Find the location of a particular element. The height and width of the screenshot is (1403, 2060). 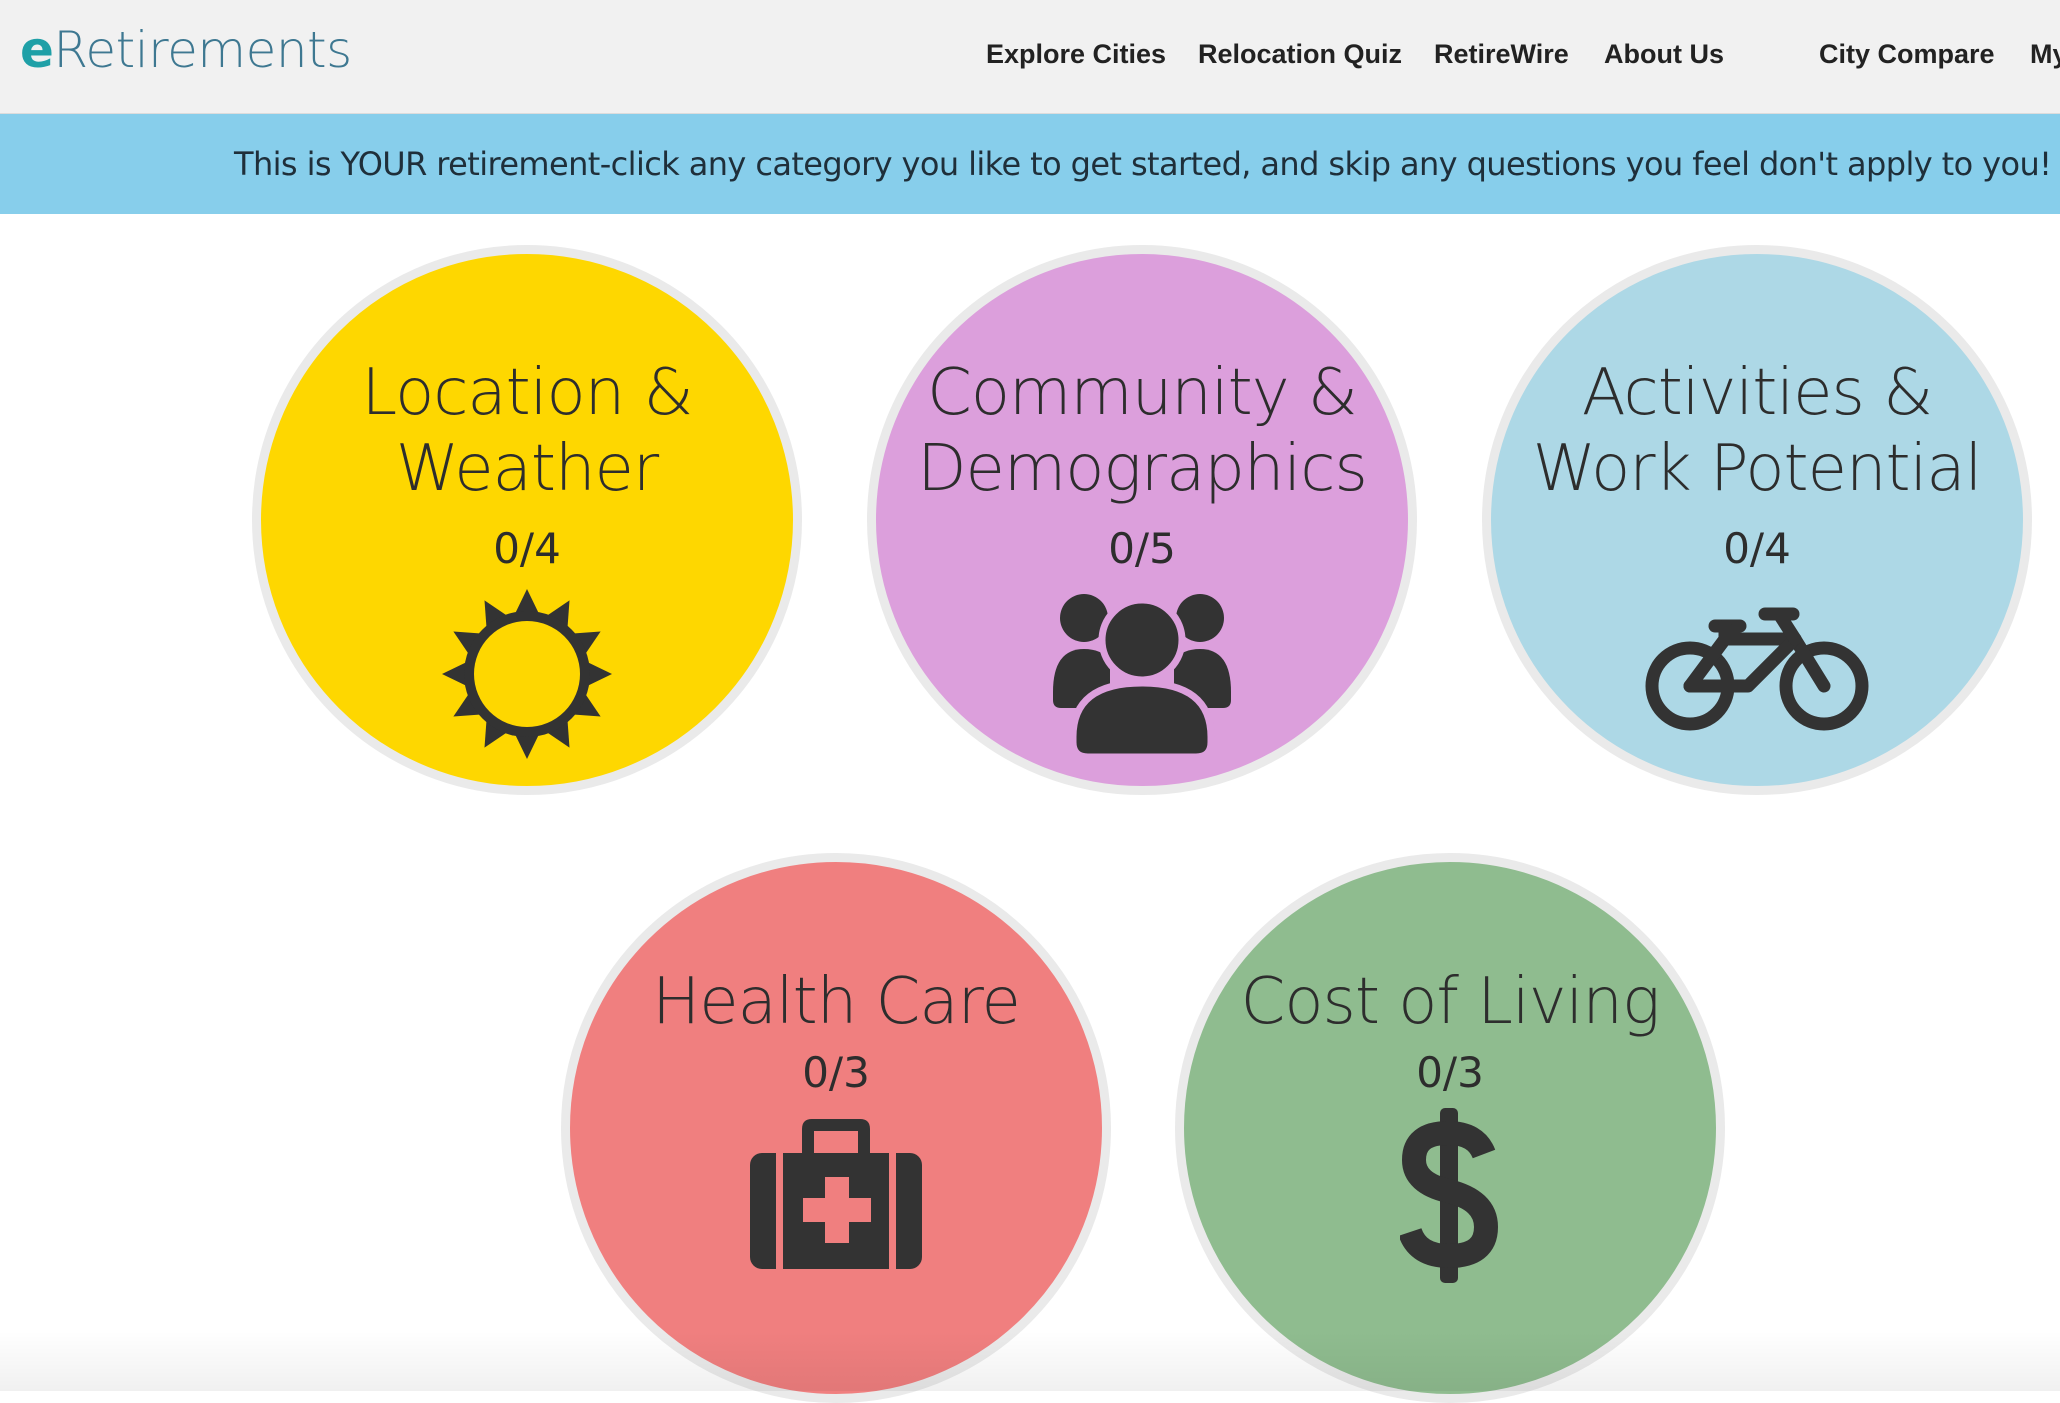

bicycle-icon is located at coordinates (1757, 671).